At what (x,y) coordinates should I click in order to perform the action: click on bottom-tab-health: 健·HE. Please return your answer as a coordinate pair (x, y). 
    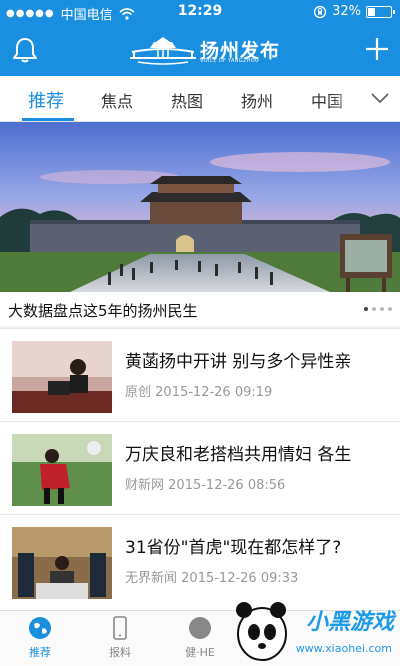
    Looking at the image, I should click on (200, 637).